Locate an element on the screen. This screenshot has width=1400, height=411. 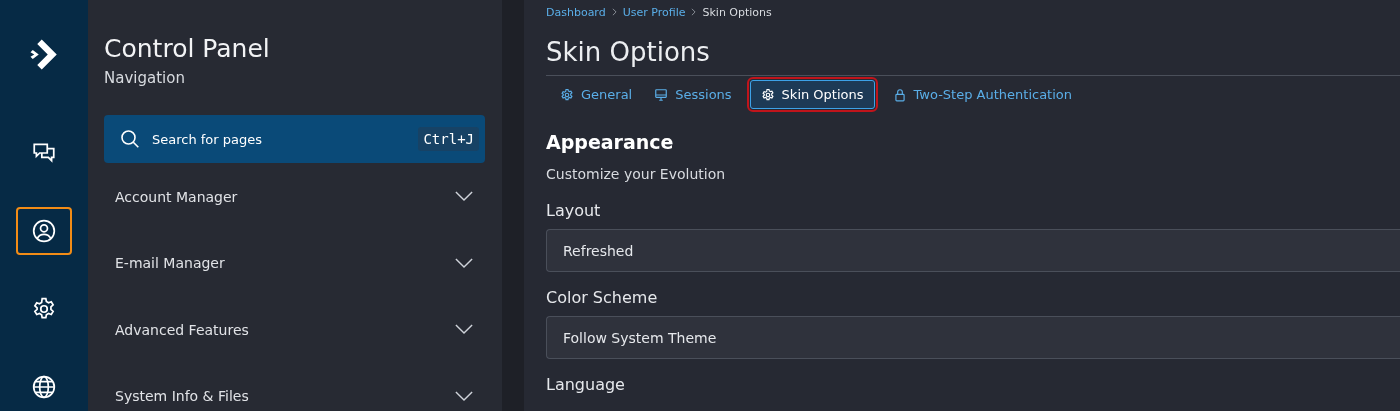
field-label: Layout is located at coordinates (574, 210).